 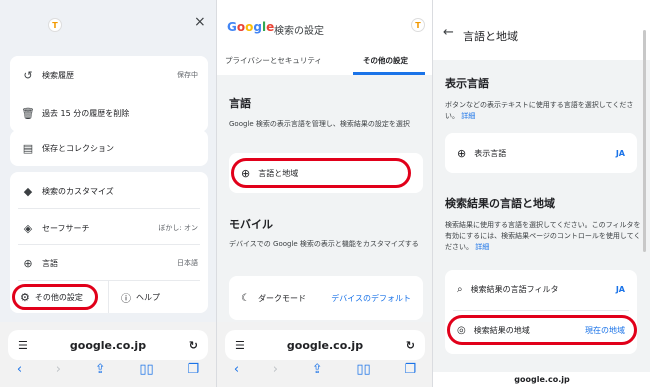 I want to click on chevron-right-icon: ›, so click(x=409, y=173).